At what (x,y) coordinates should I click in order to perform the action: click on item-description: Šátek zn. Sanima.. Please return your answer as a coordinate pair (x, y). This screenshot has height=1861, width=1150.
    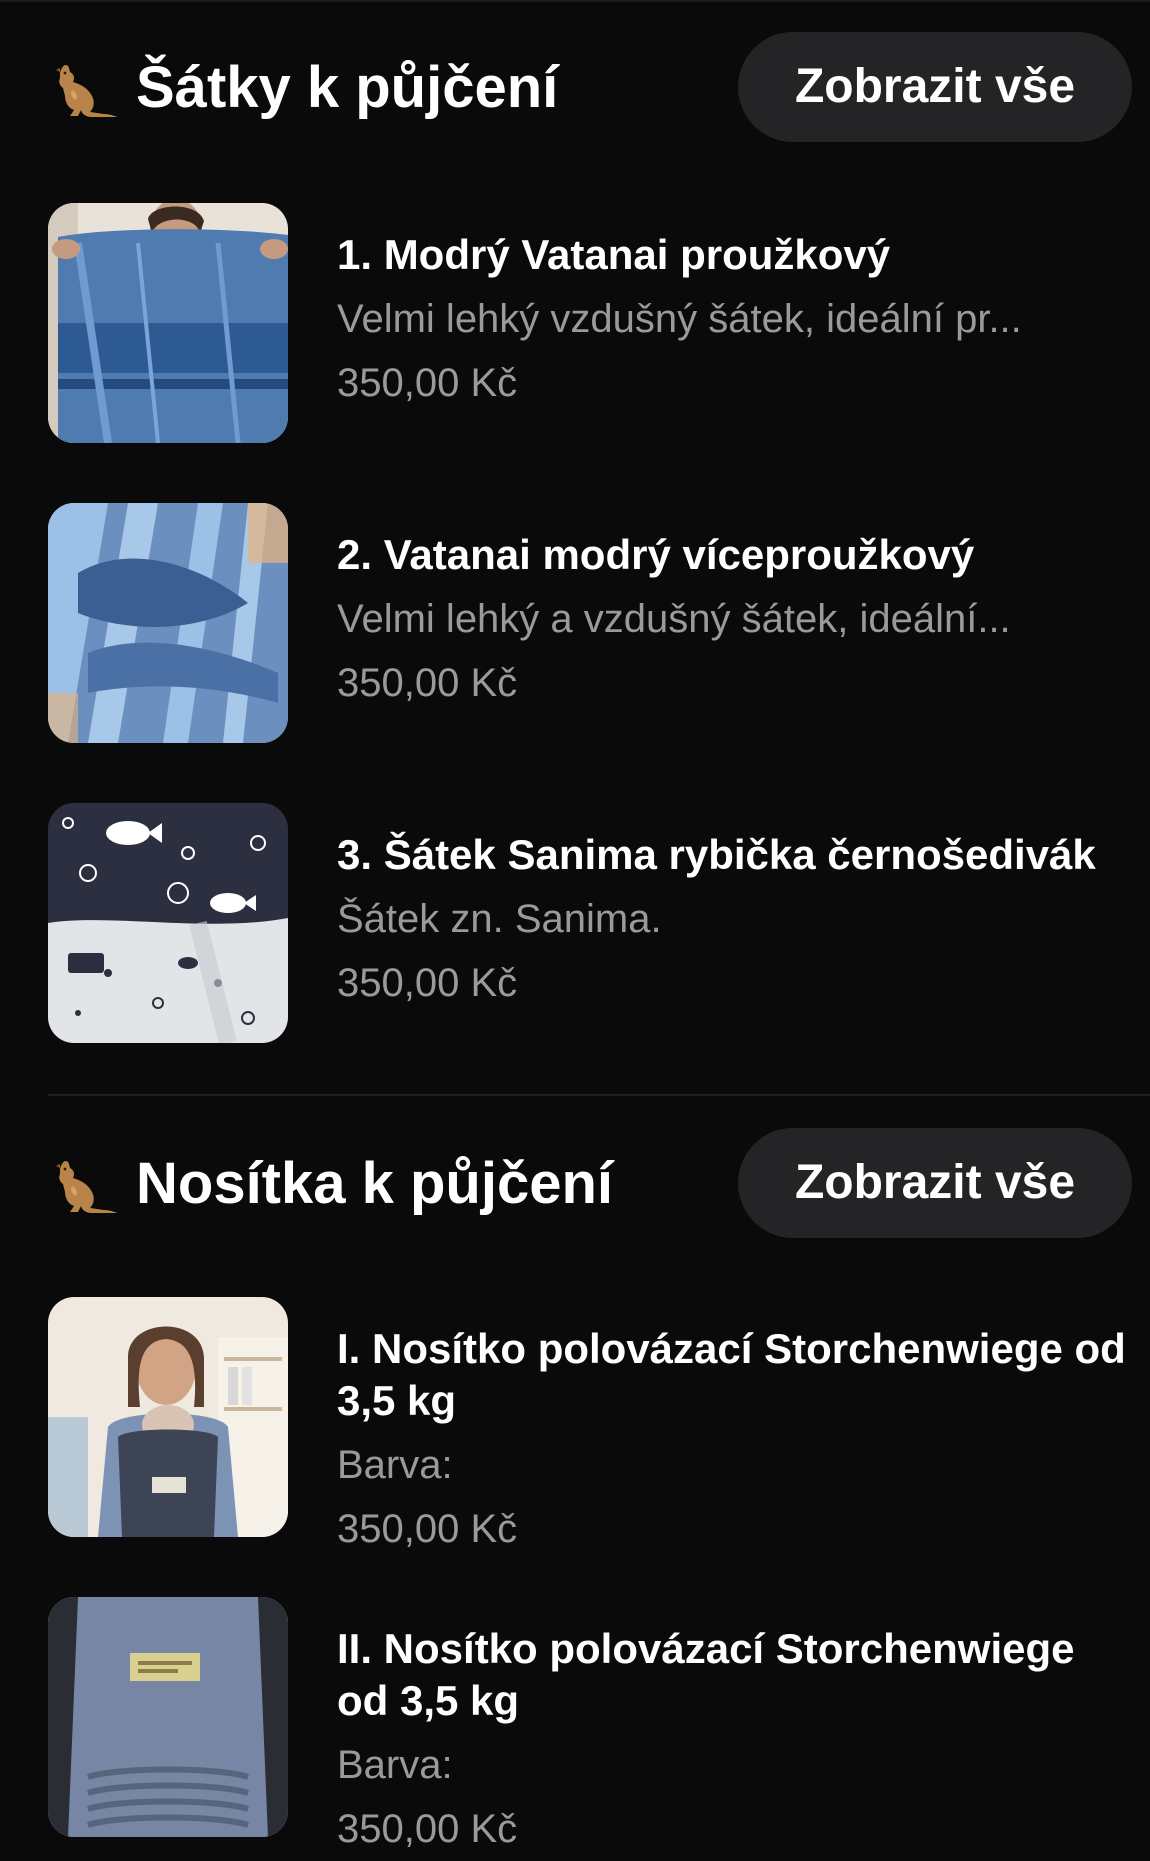
    Looking at the image, I should click on (499, 919).